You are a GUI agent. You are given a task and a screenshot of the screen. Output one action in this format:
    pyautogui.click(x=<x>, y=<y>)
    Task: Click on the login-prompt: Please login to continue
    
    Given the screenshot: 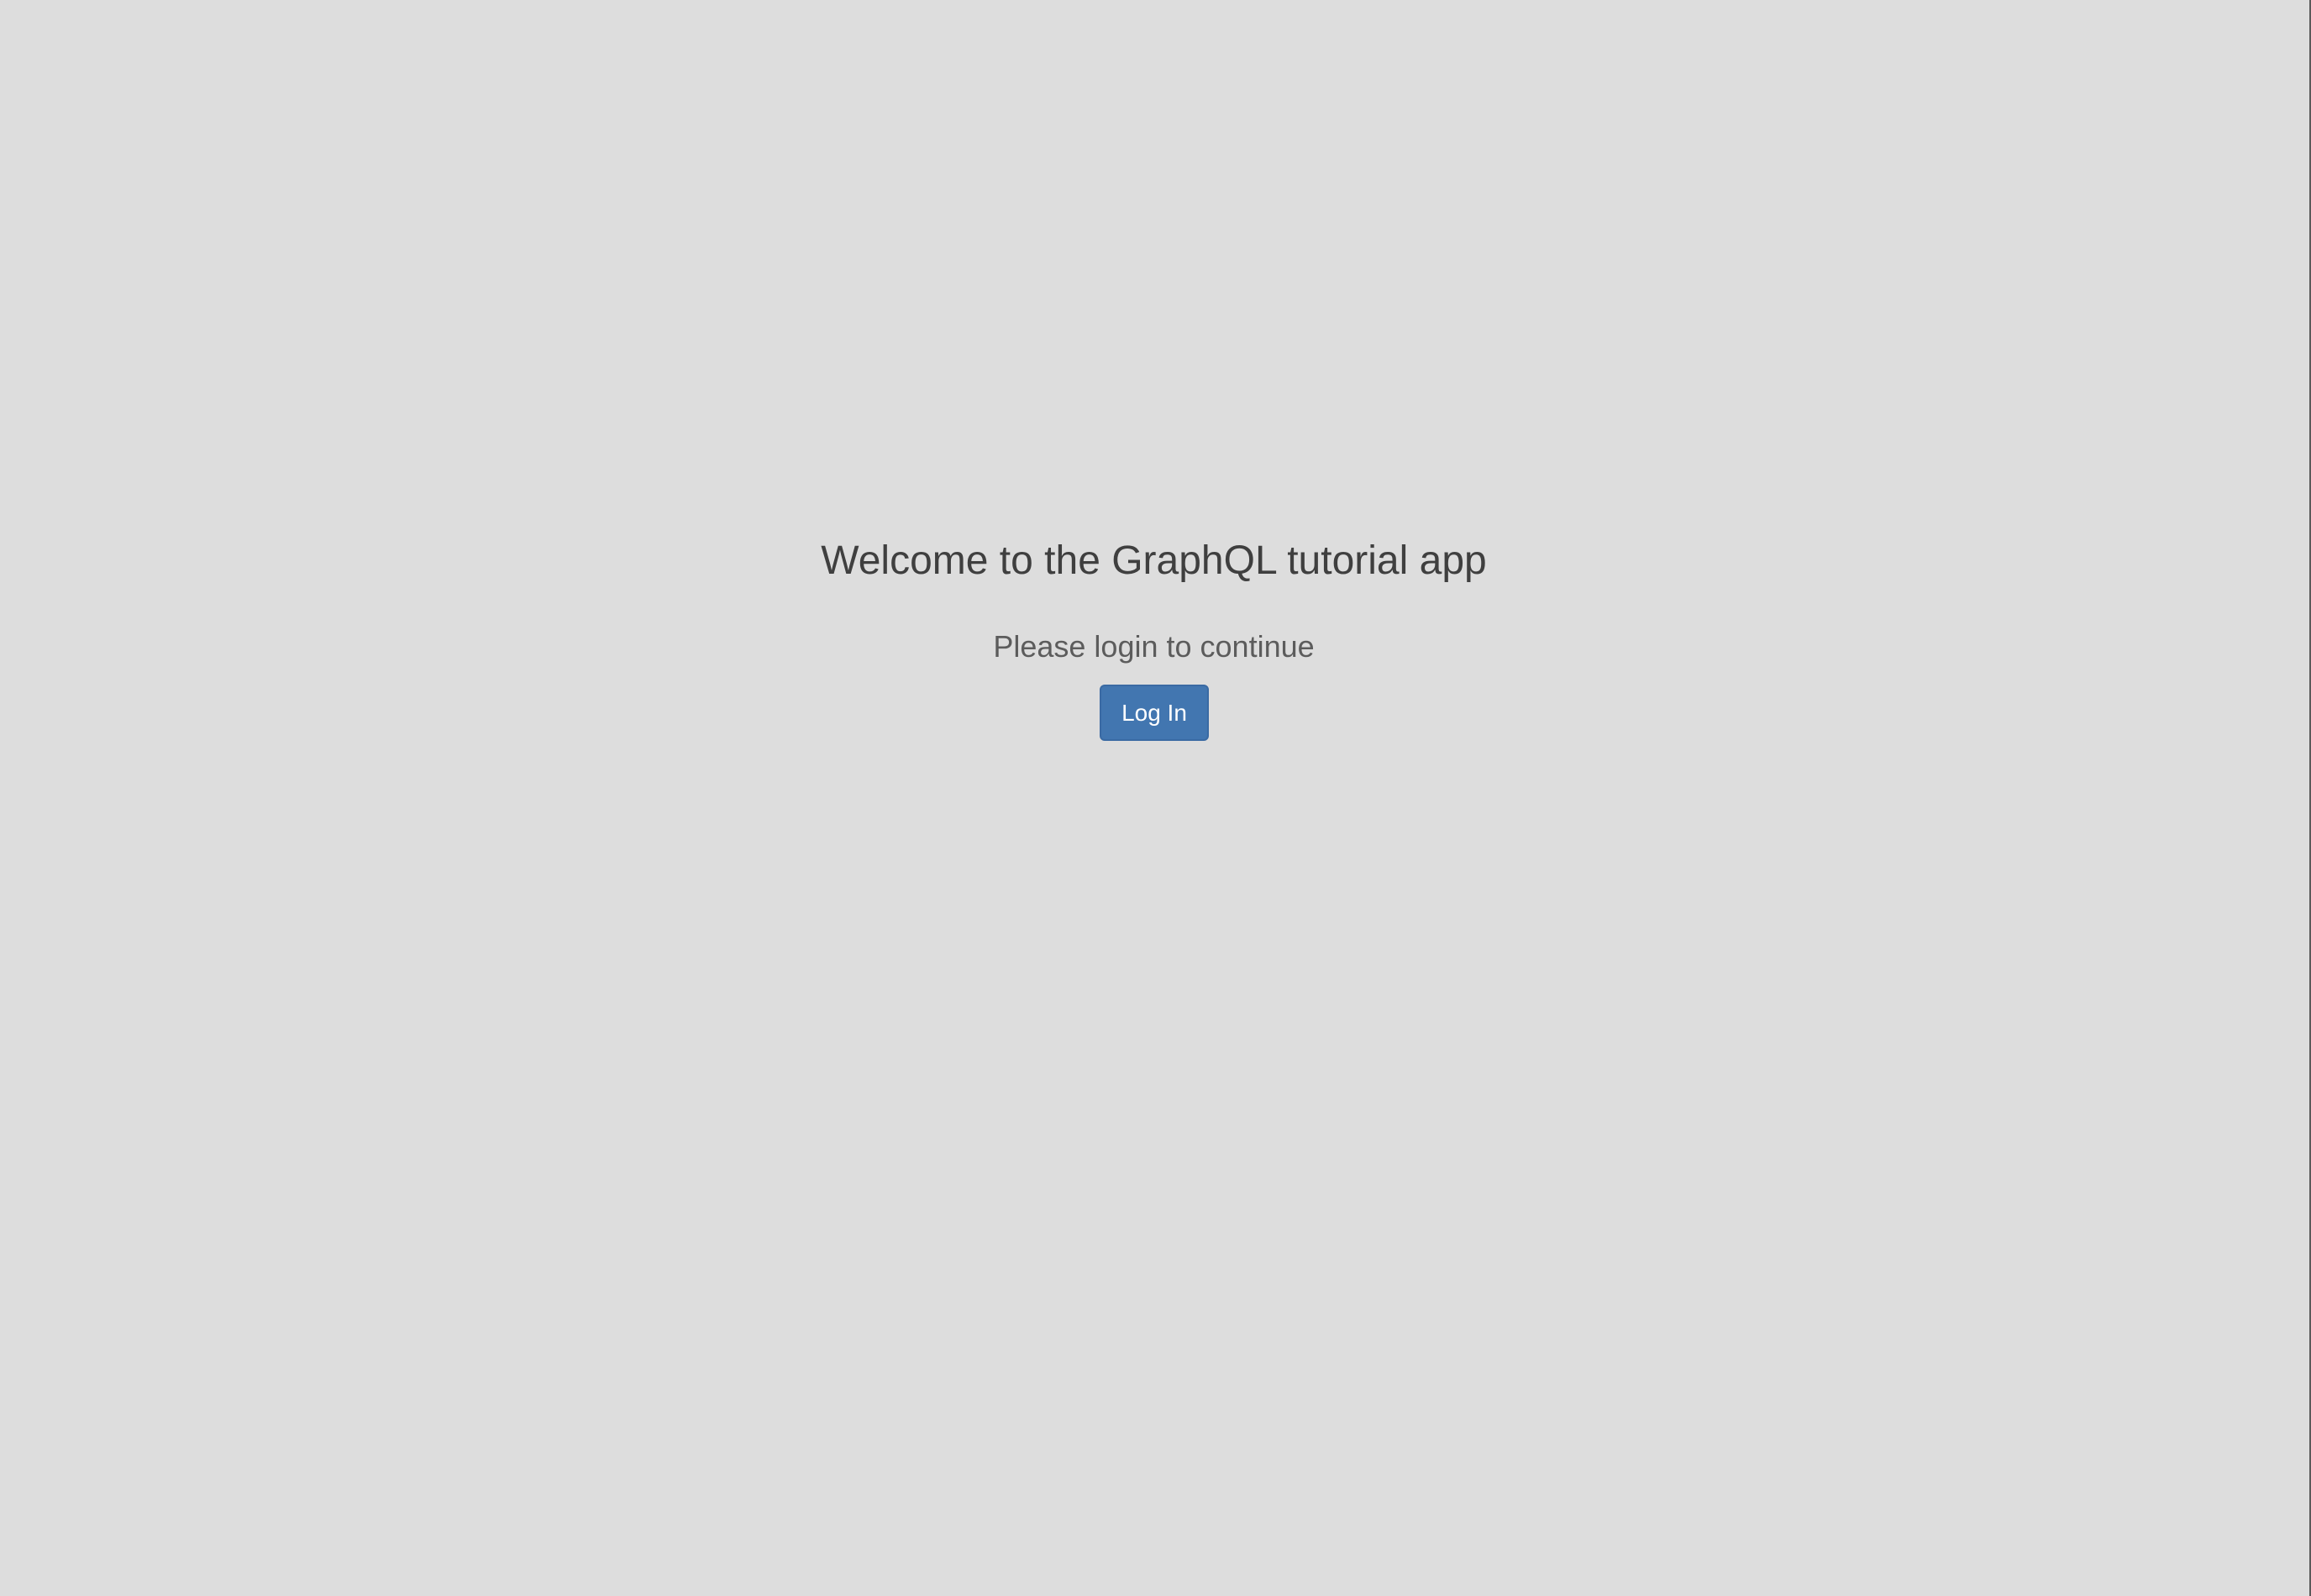 What is the action you would take?
    pyautogui.click(x=1154, y=646)
    